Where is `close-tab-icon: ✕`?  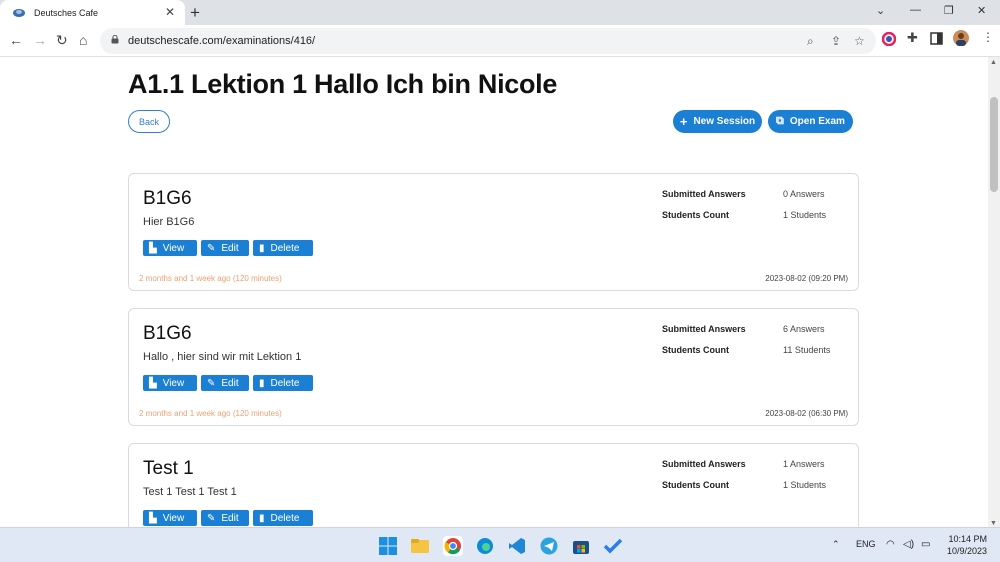
close-tab-icon: ✕ is located at coordinates (170, 12).